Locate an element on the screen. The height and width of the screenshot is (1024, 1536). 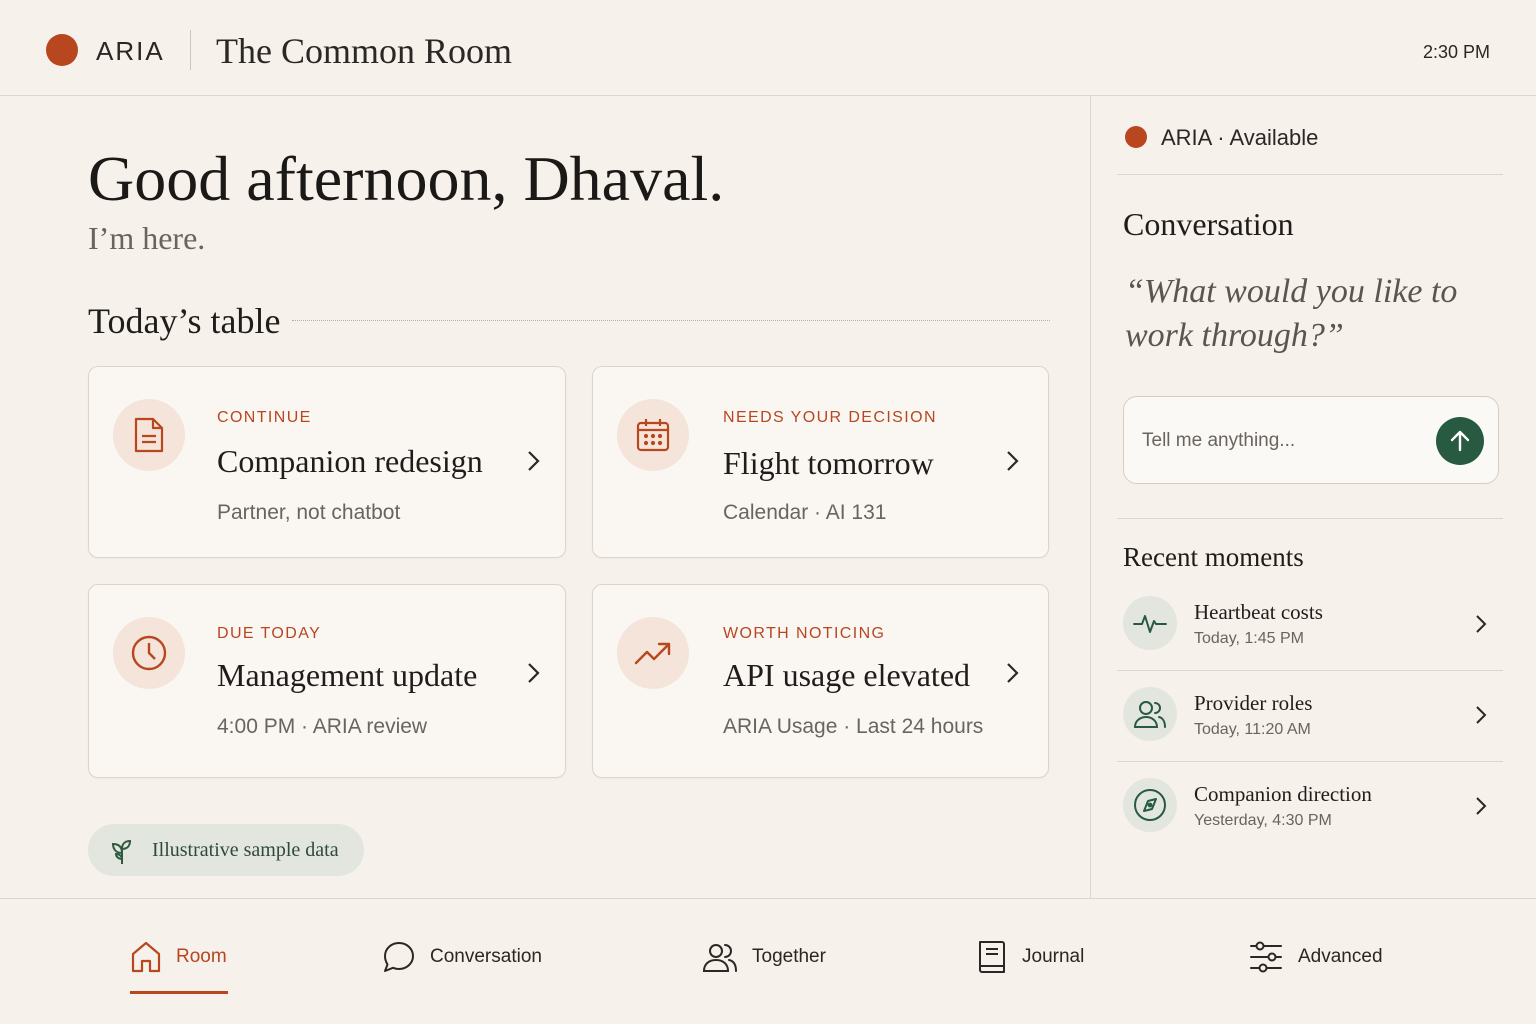
status-dot is located at coordinates (1136, 137).